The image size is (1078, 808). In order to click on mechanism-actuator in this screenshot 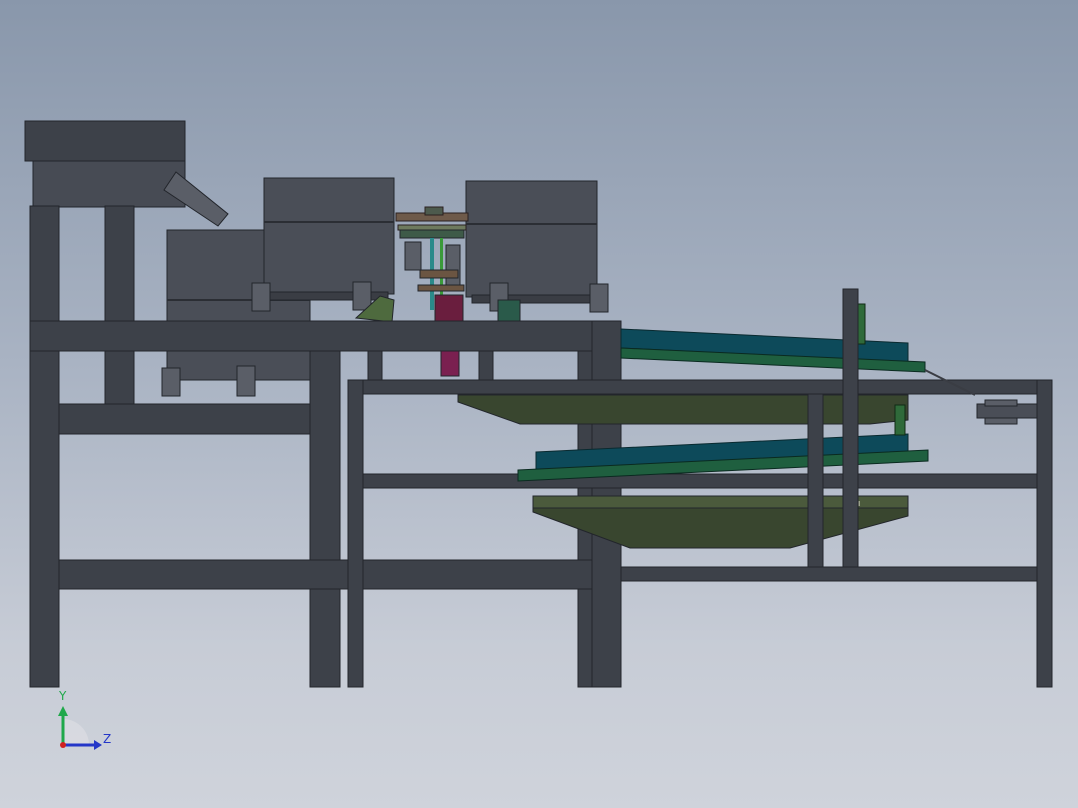, I will do `click(450, 363)`.